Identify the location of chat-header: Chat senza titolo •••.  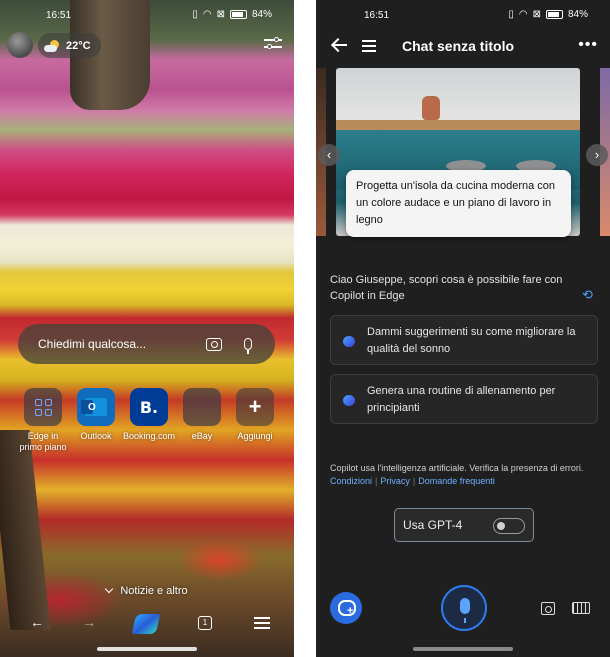
(463, 46).